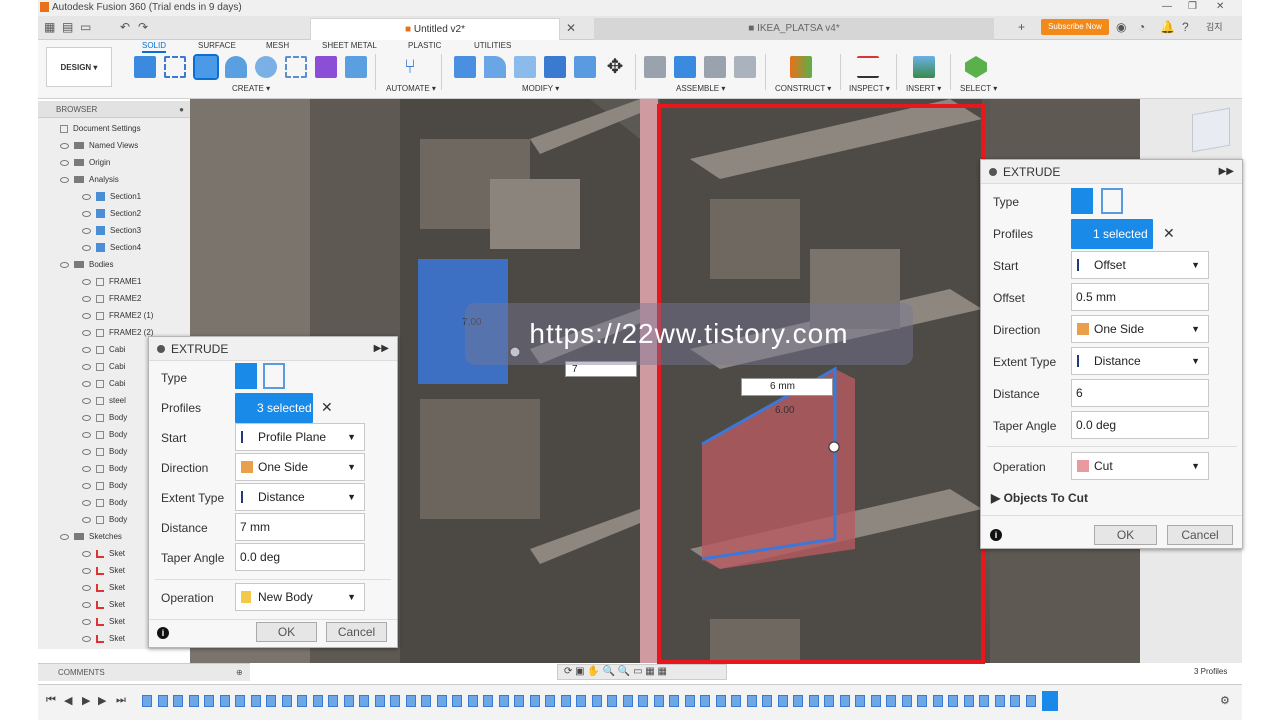 The height and width of the screenshot is (720, 1280). I want to click on hole-icon, so click(266, 67).